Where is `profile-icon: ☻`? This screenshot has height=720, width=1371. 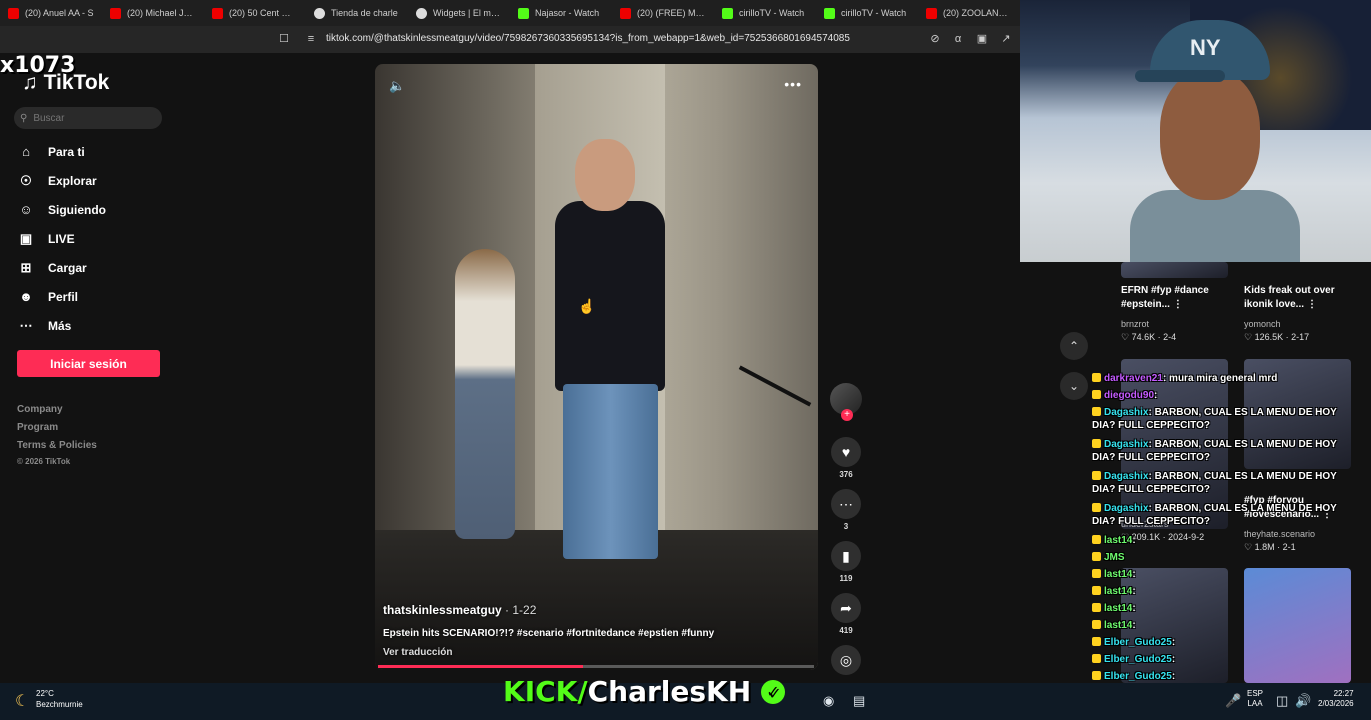 profile-icon: ☻ is located at coordinates (26, 296).